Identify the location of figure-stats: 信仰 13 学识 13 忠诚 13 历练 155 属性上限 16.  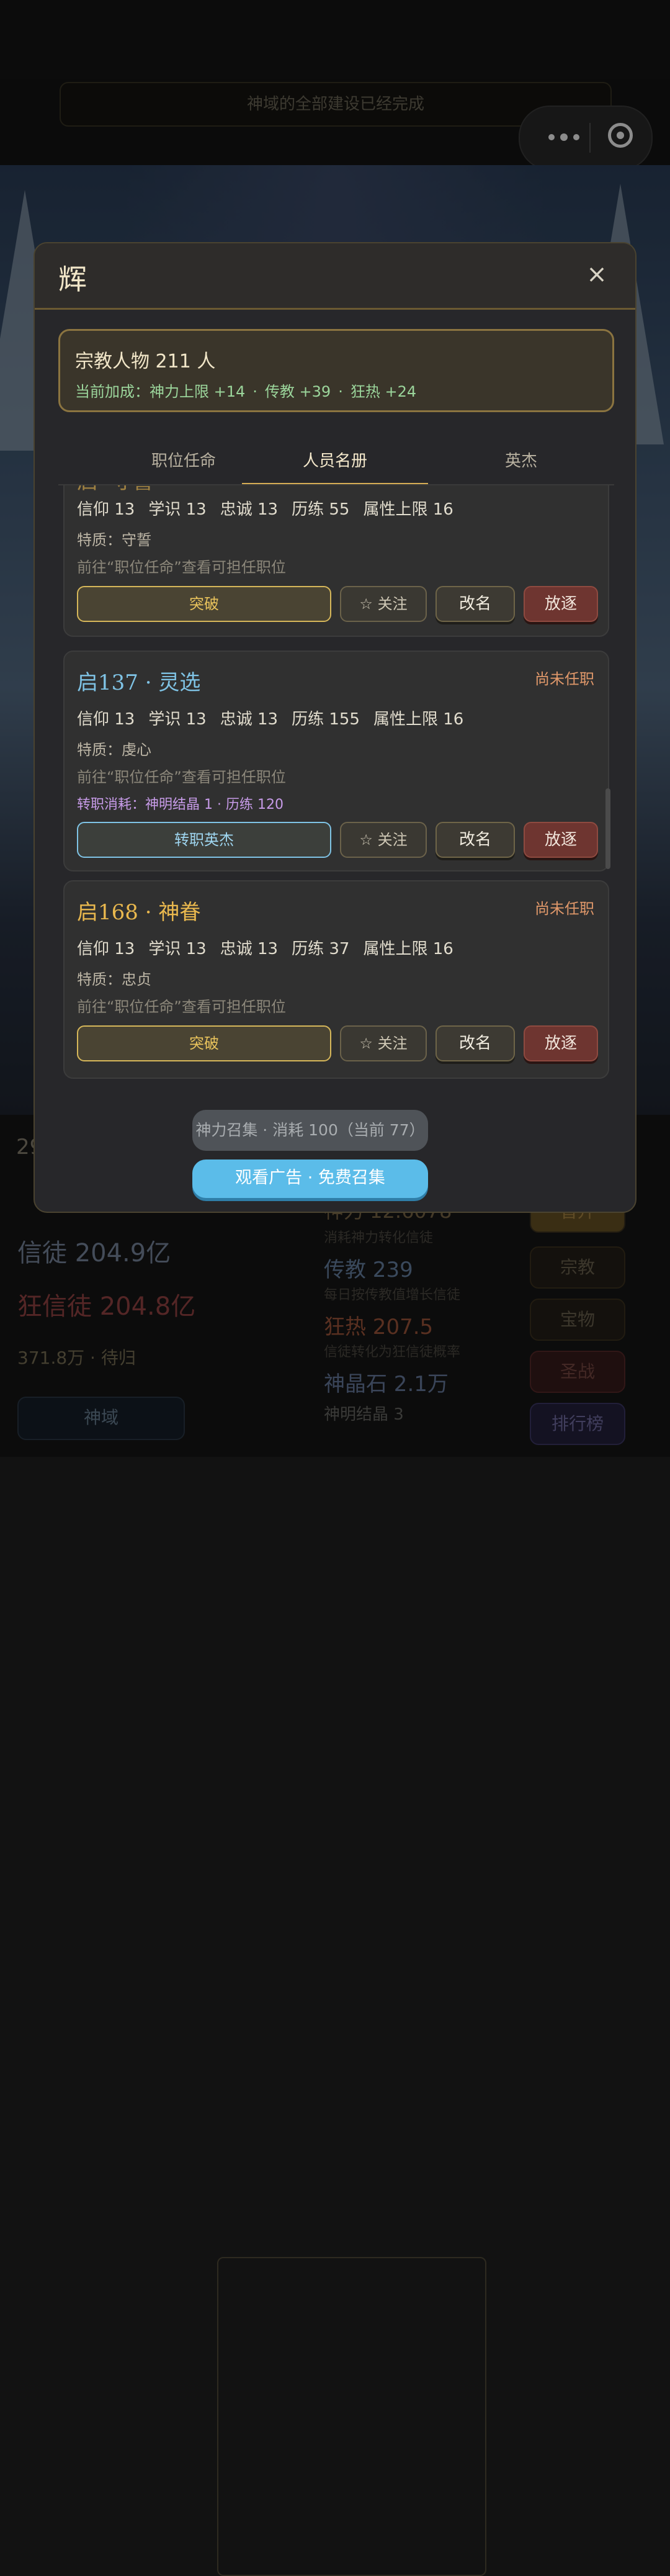
(277, 717).